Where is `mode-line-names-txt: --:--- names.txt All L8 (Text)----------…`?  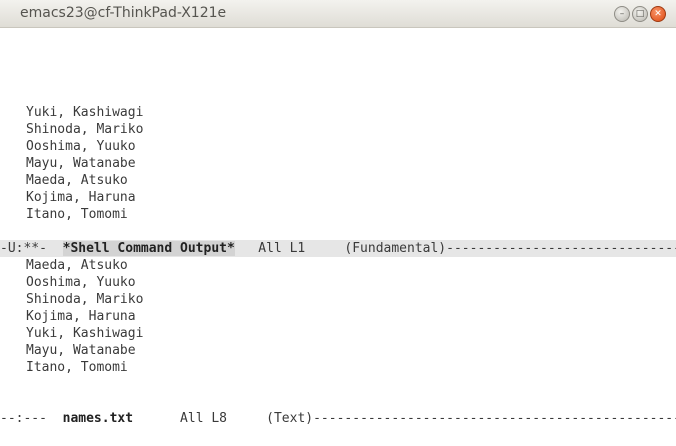
mode-line-names-txt: --:--- names.txt All L8 (Text)----------… is located at coordinates (338, 418).